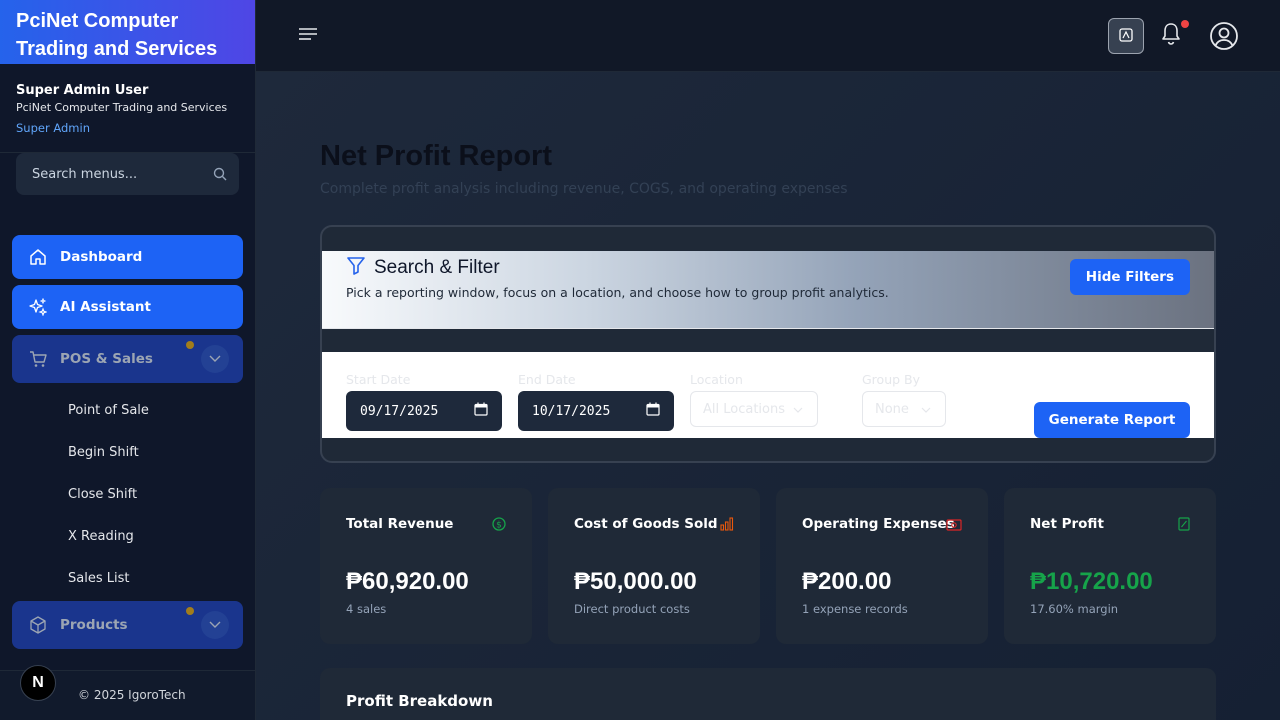 The image size is (1280, 720). What do you see at coordinates (768, 36) in the screenshot?
I see `topbar` at bounding box center [768, 36].